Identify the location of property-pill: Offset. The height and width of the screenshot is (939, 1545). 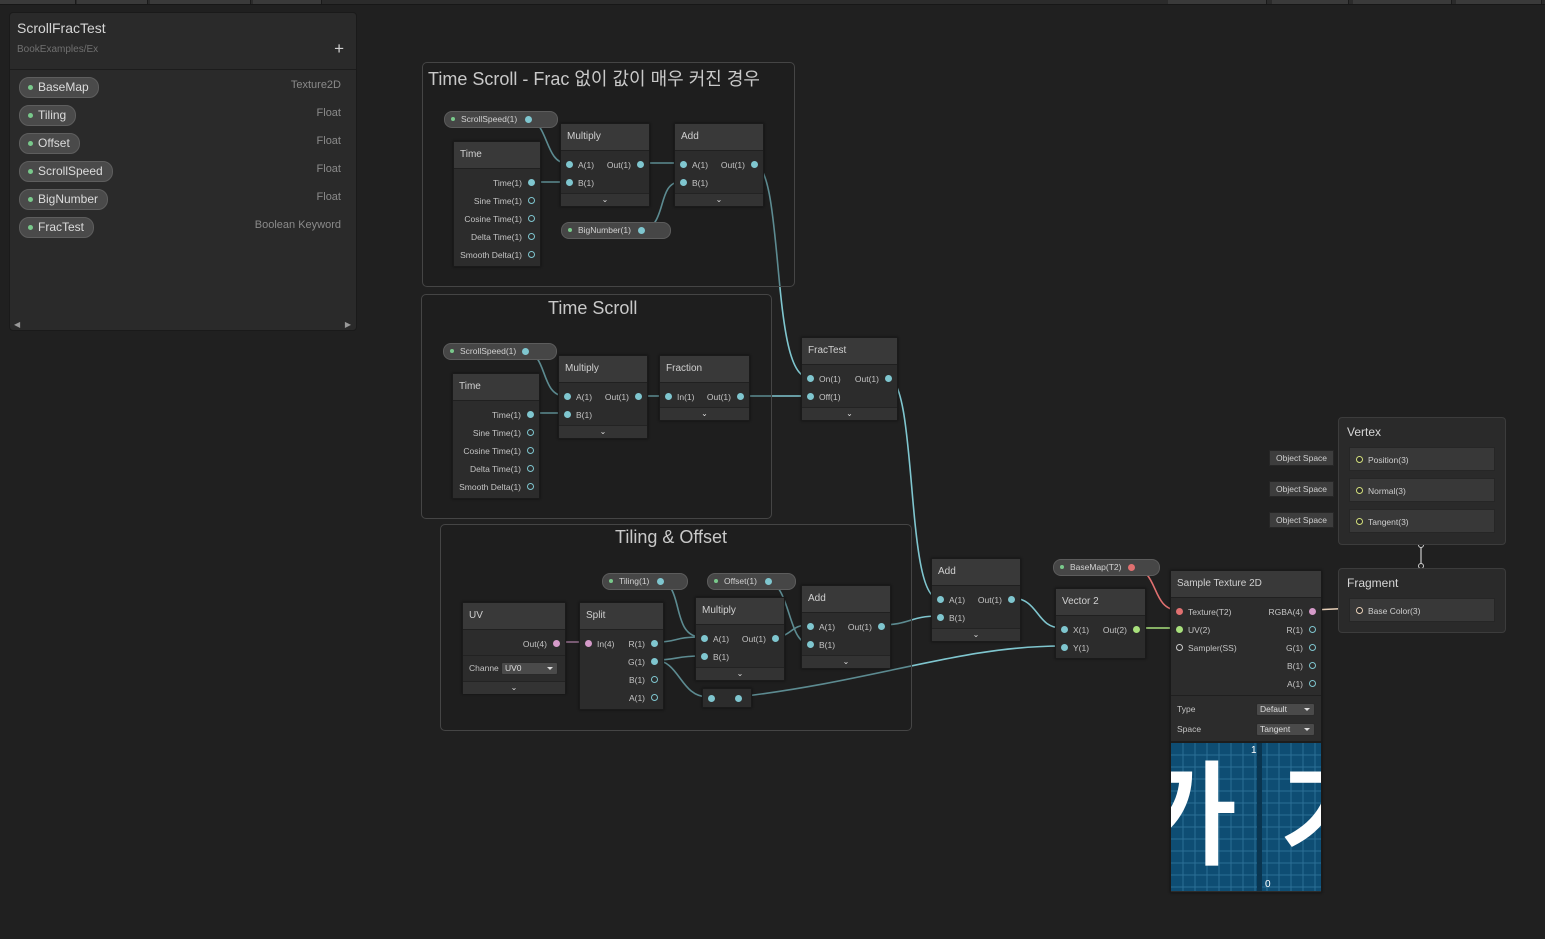
(49, 143).